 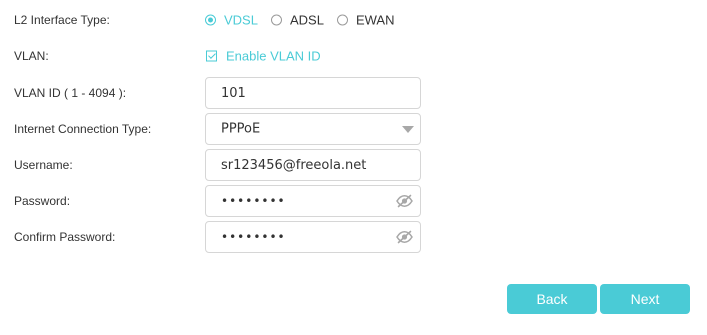 What do you see at coordinates (552, 299) in the screenshot?
I see `back-button: Back` at bounding box center [552, 299].